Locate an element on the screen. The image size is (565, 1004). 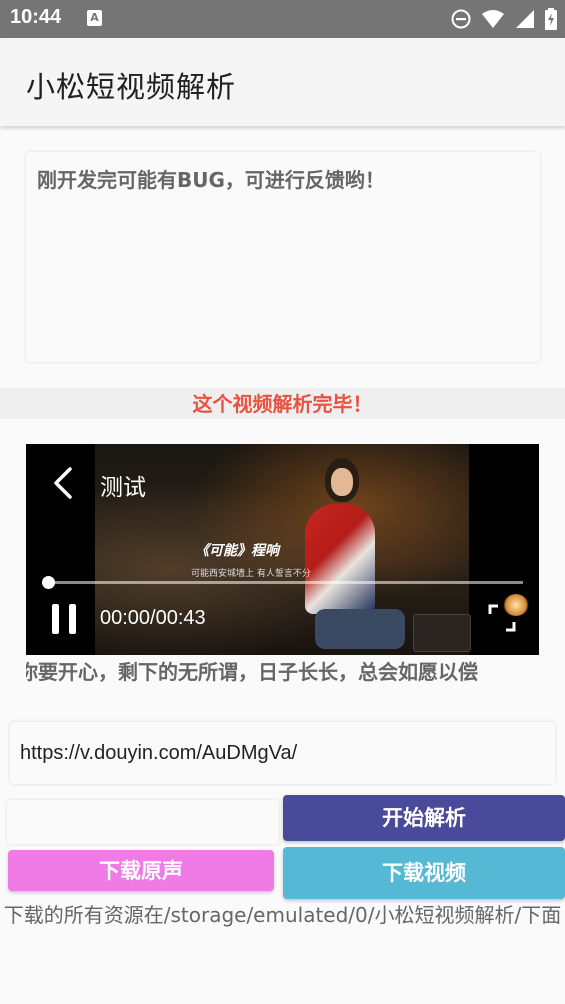
singer-body is located at coordinates (340, 559).